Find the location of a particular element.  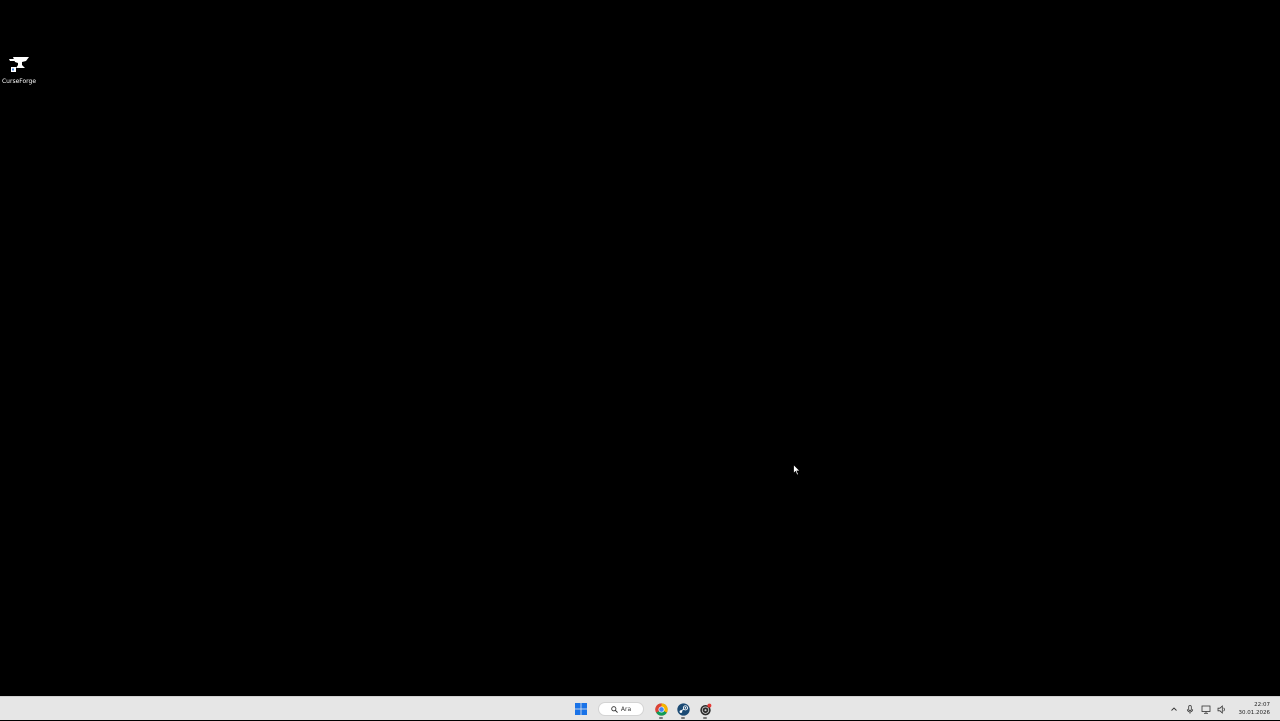

taskbar-clock: 22:07 30.01.2026 is located at coordinates (1255, 709).